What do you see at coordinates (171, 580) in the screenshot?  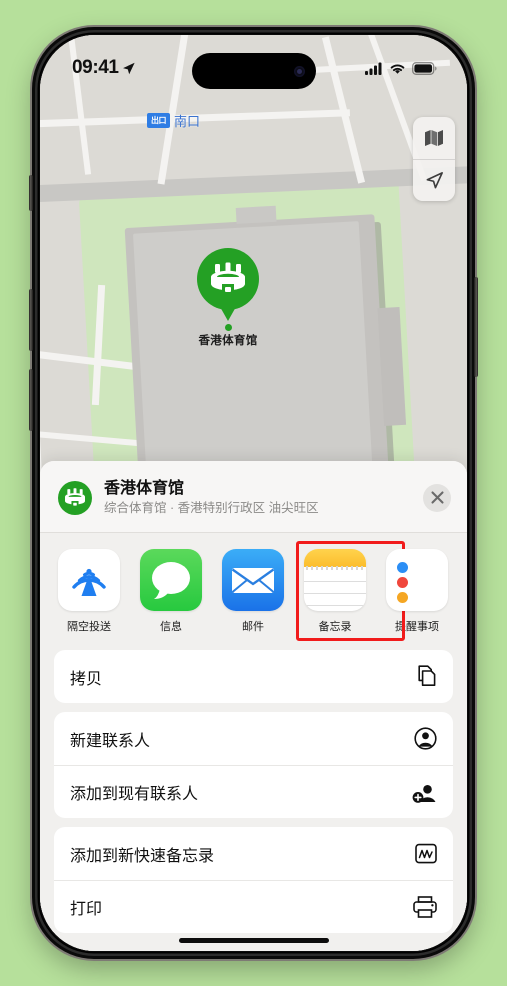 I see `messages-icon` at bounding box center [171, 580].